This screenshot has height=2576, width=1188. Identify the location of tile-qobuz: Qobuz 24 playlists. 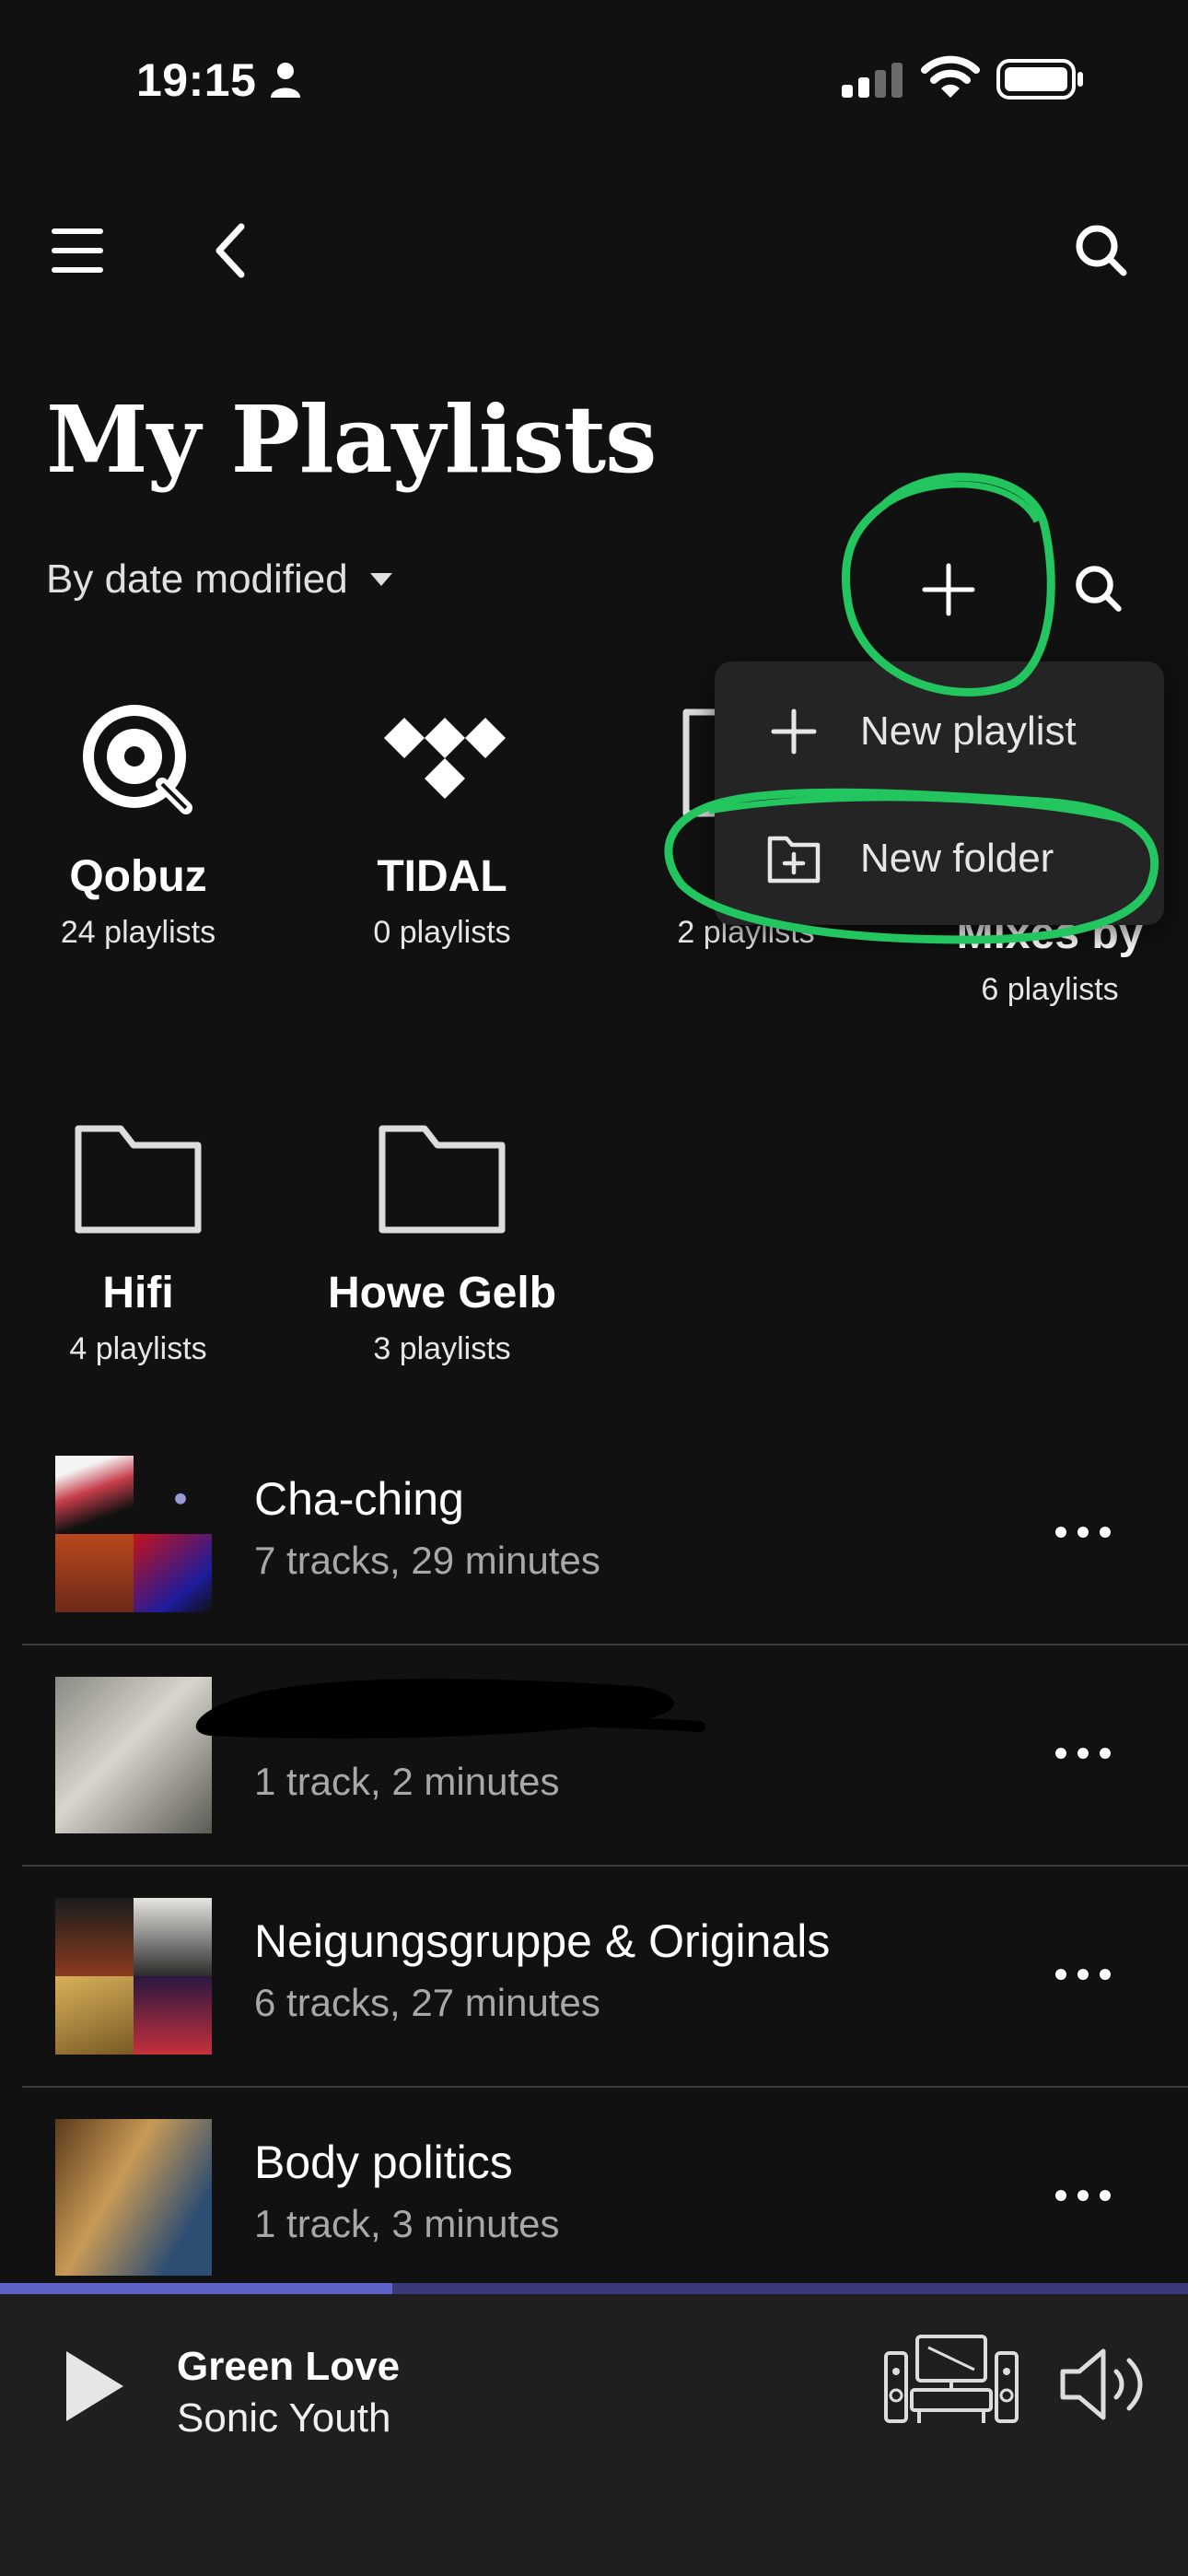
(138, 816).